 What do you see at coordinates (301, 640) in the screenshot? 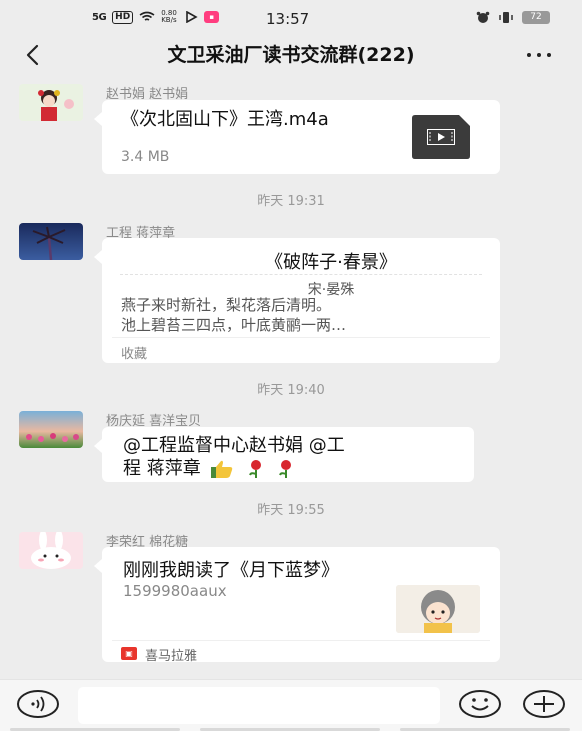
I see `share-card-separator` at bounding box center [301, 640].